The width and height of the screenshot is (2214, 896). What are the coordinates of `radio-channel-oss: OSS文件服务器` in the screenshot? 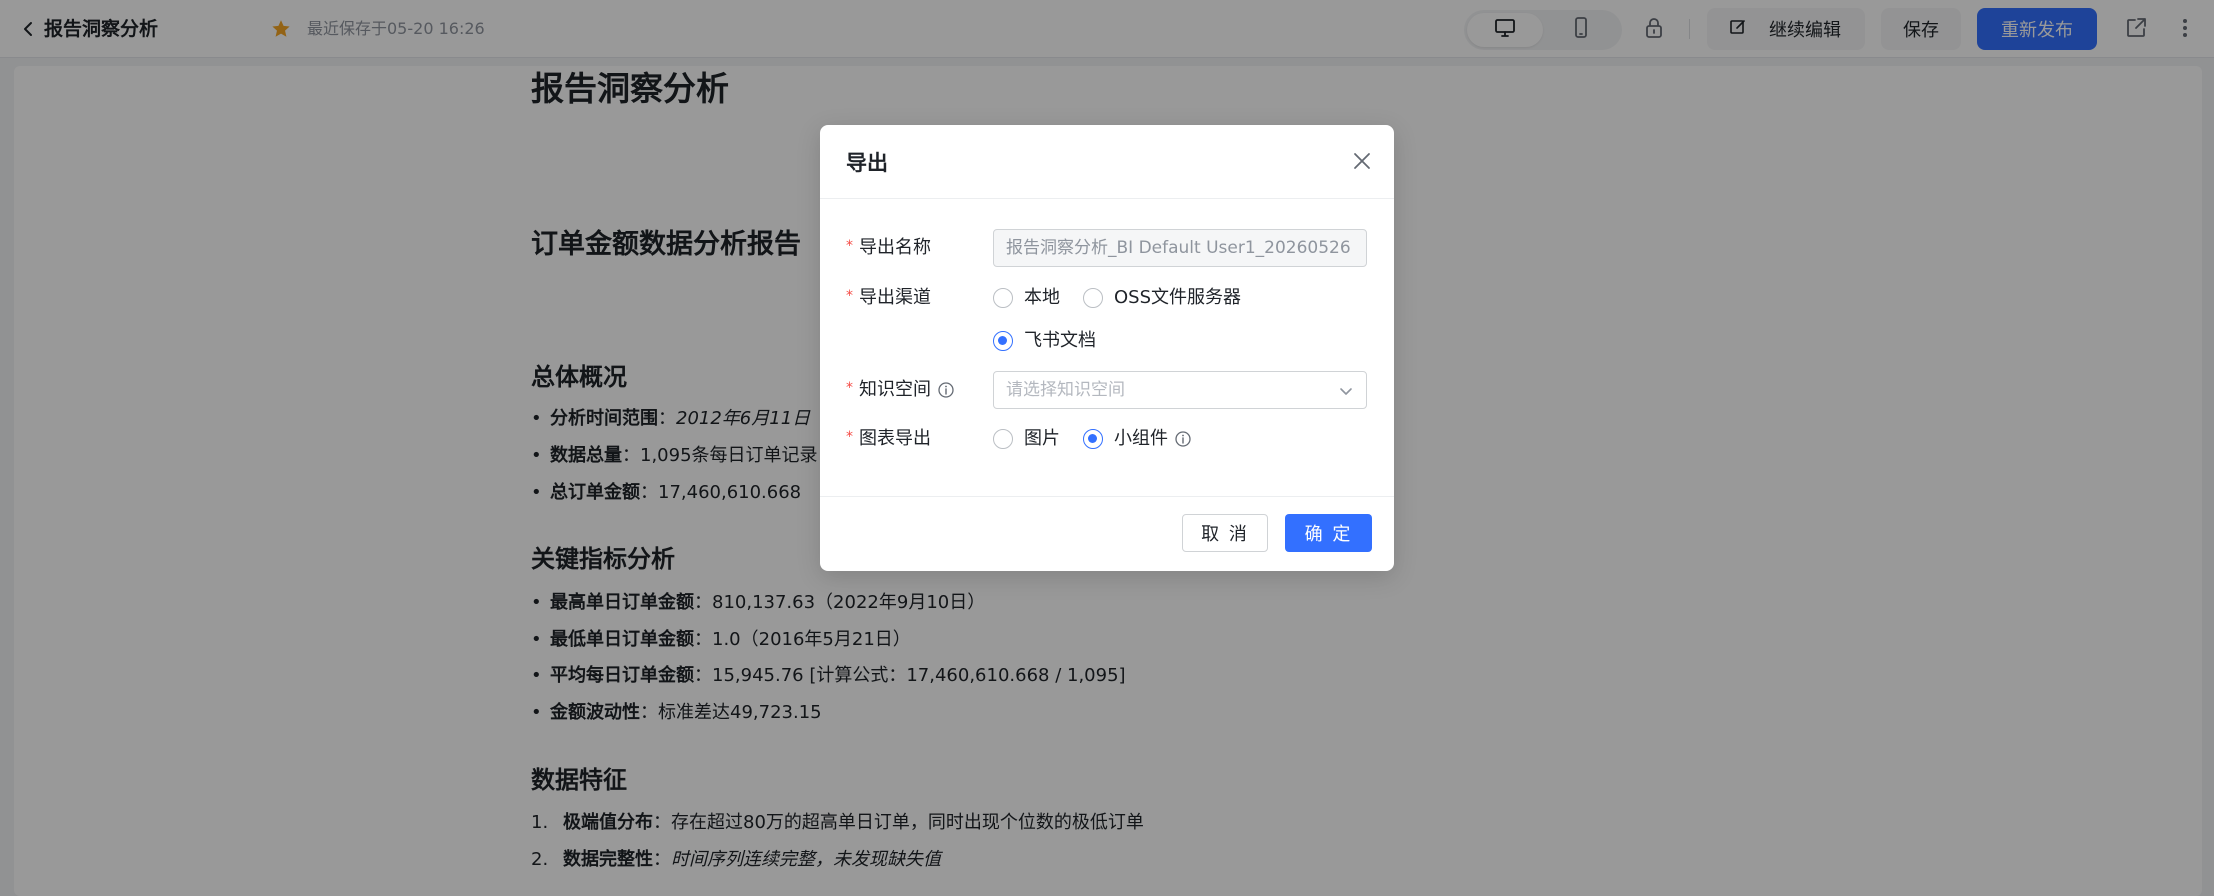 It's located at (1162, 298).